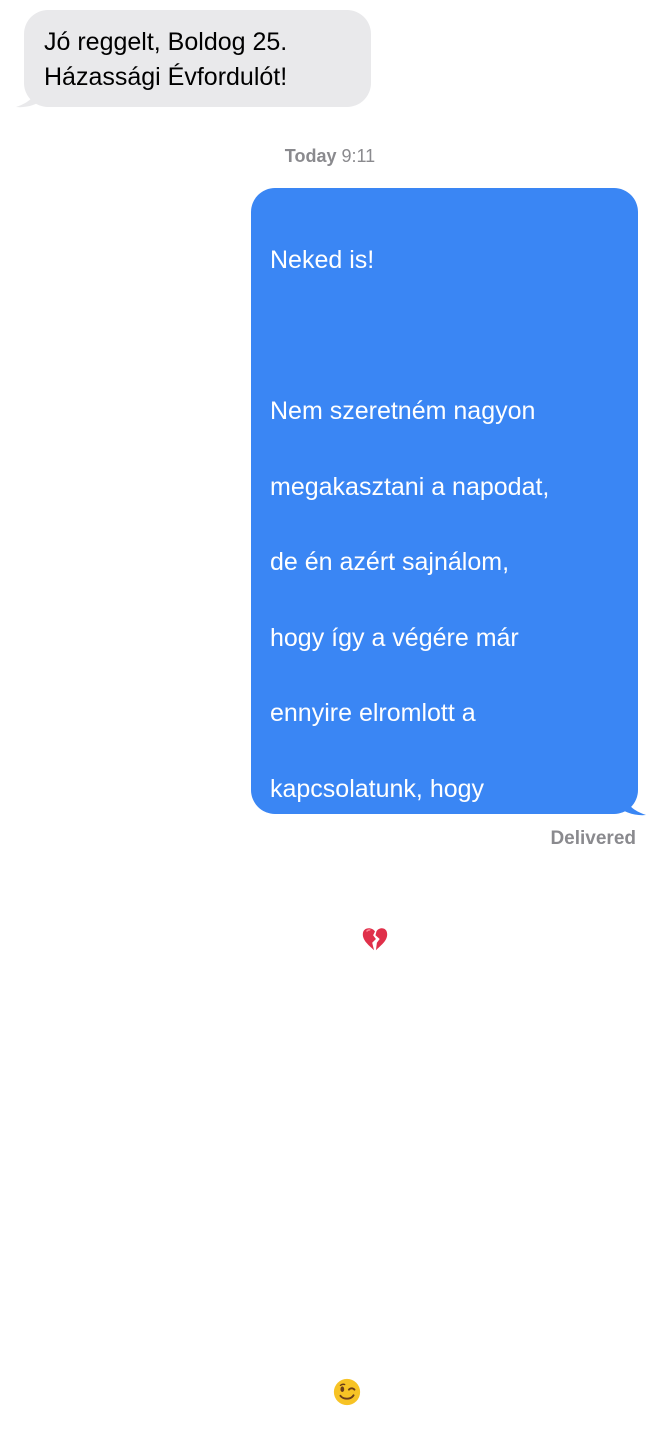  Describe the element at coordinates (445, 336) in the screenshot. I see `outgoing-message-blank-line` at that location.